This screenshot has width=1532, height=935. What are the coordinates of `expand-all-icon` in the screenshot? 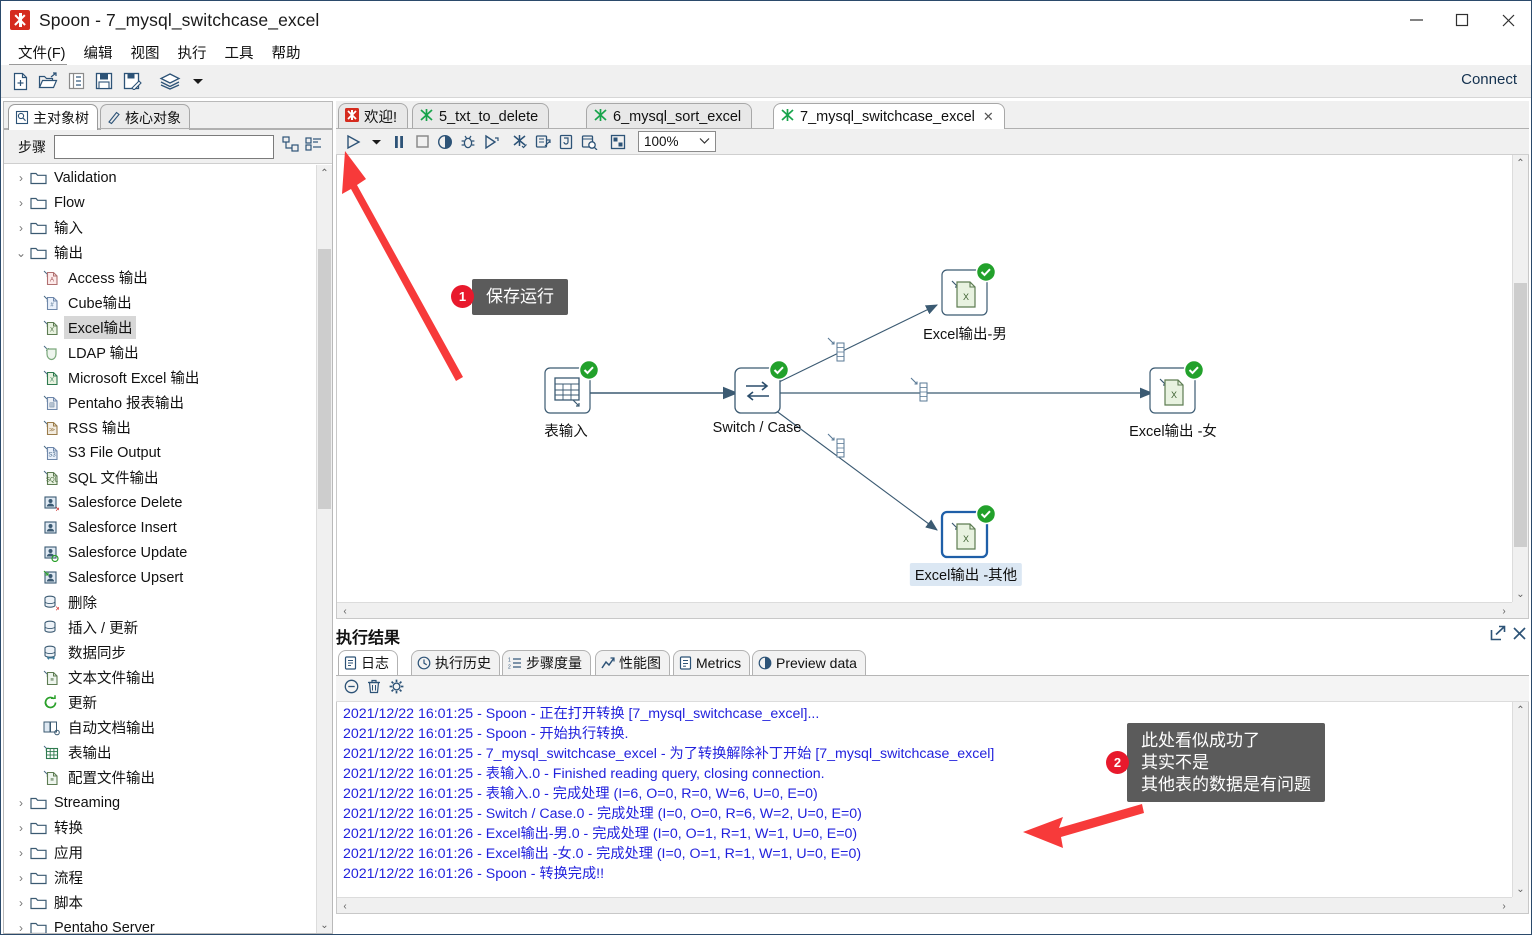 It's located at (290, 146).